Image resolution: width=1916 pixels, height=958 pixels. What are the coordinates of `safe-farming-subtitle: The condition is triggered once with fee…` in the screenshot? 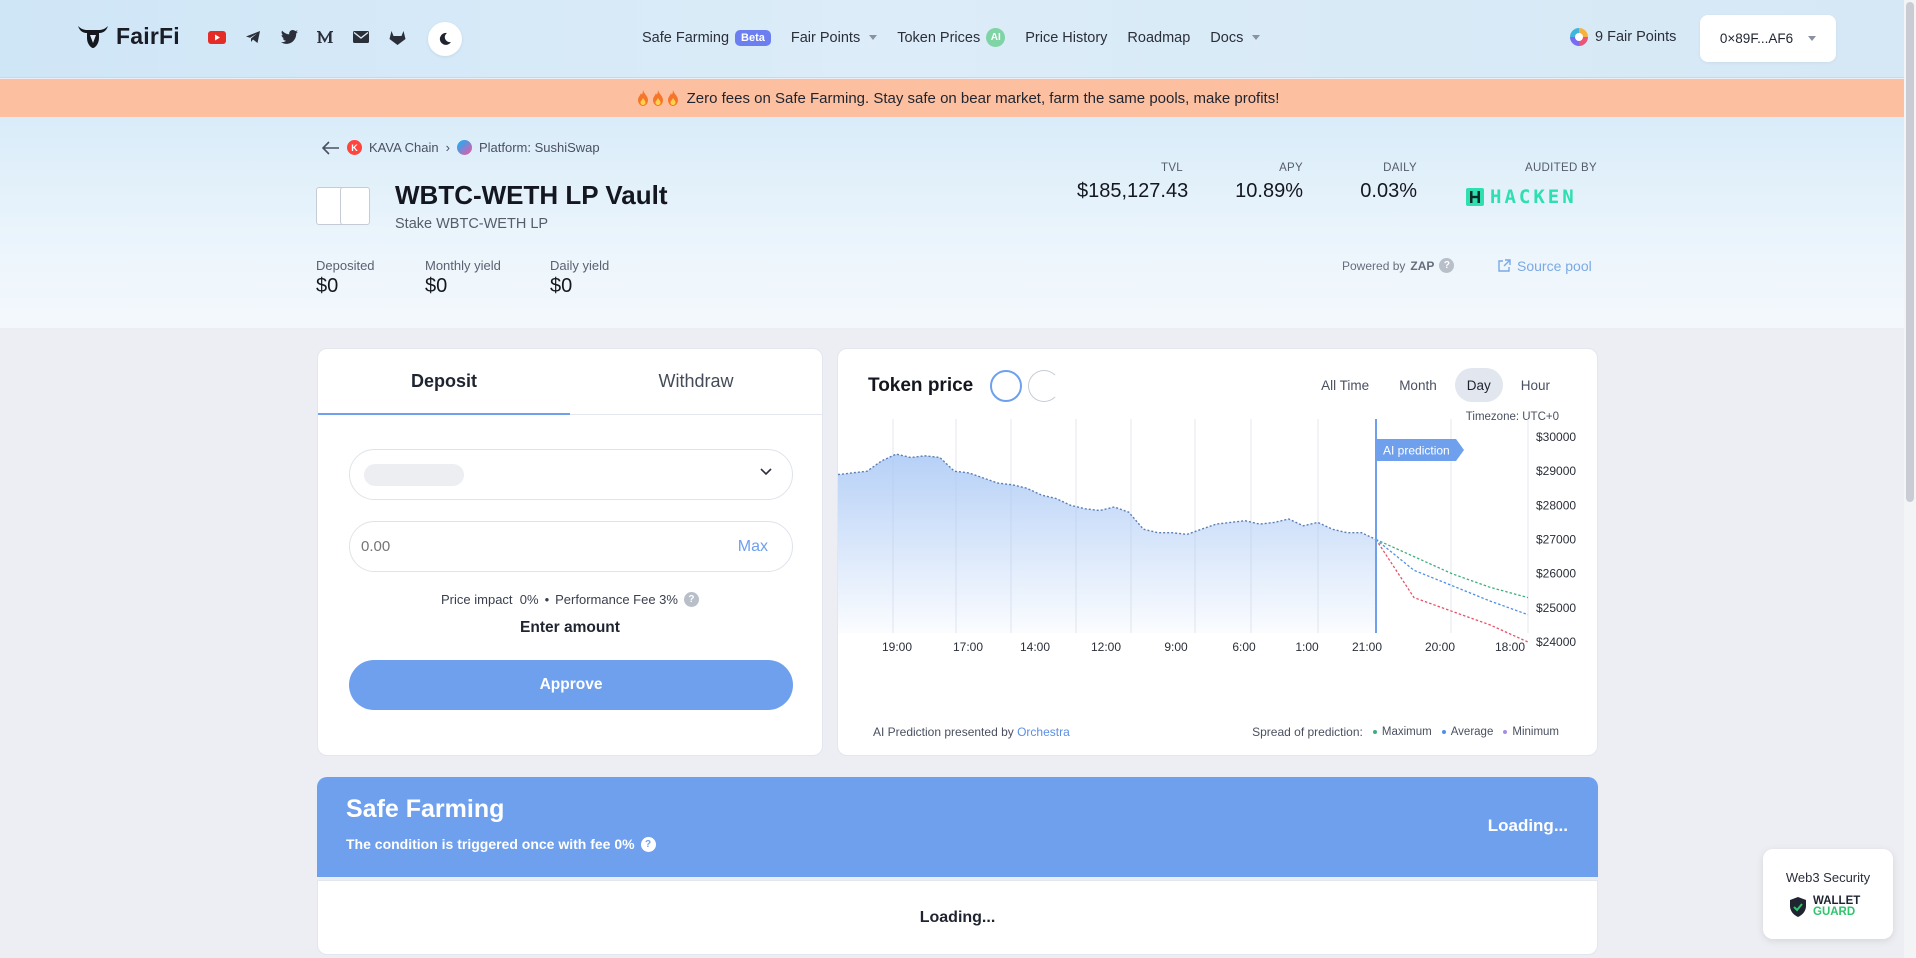 It's located at (501, 844).